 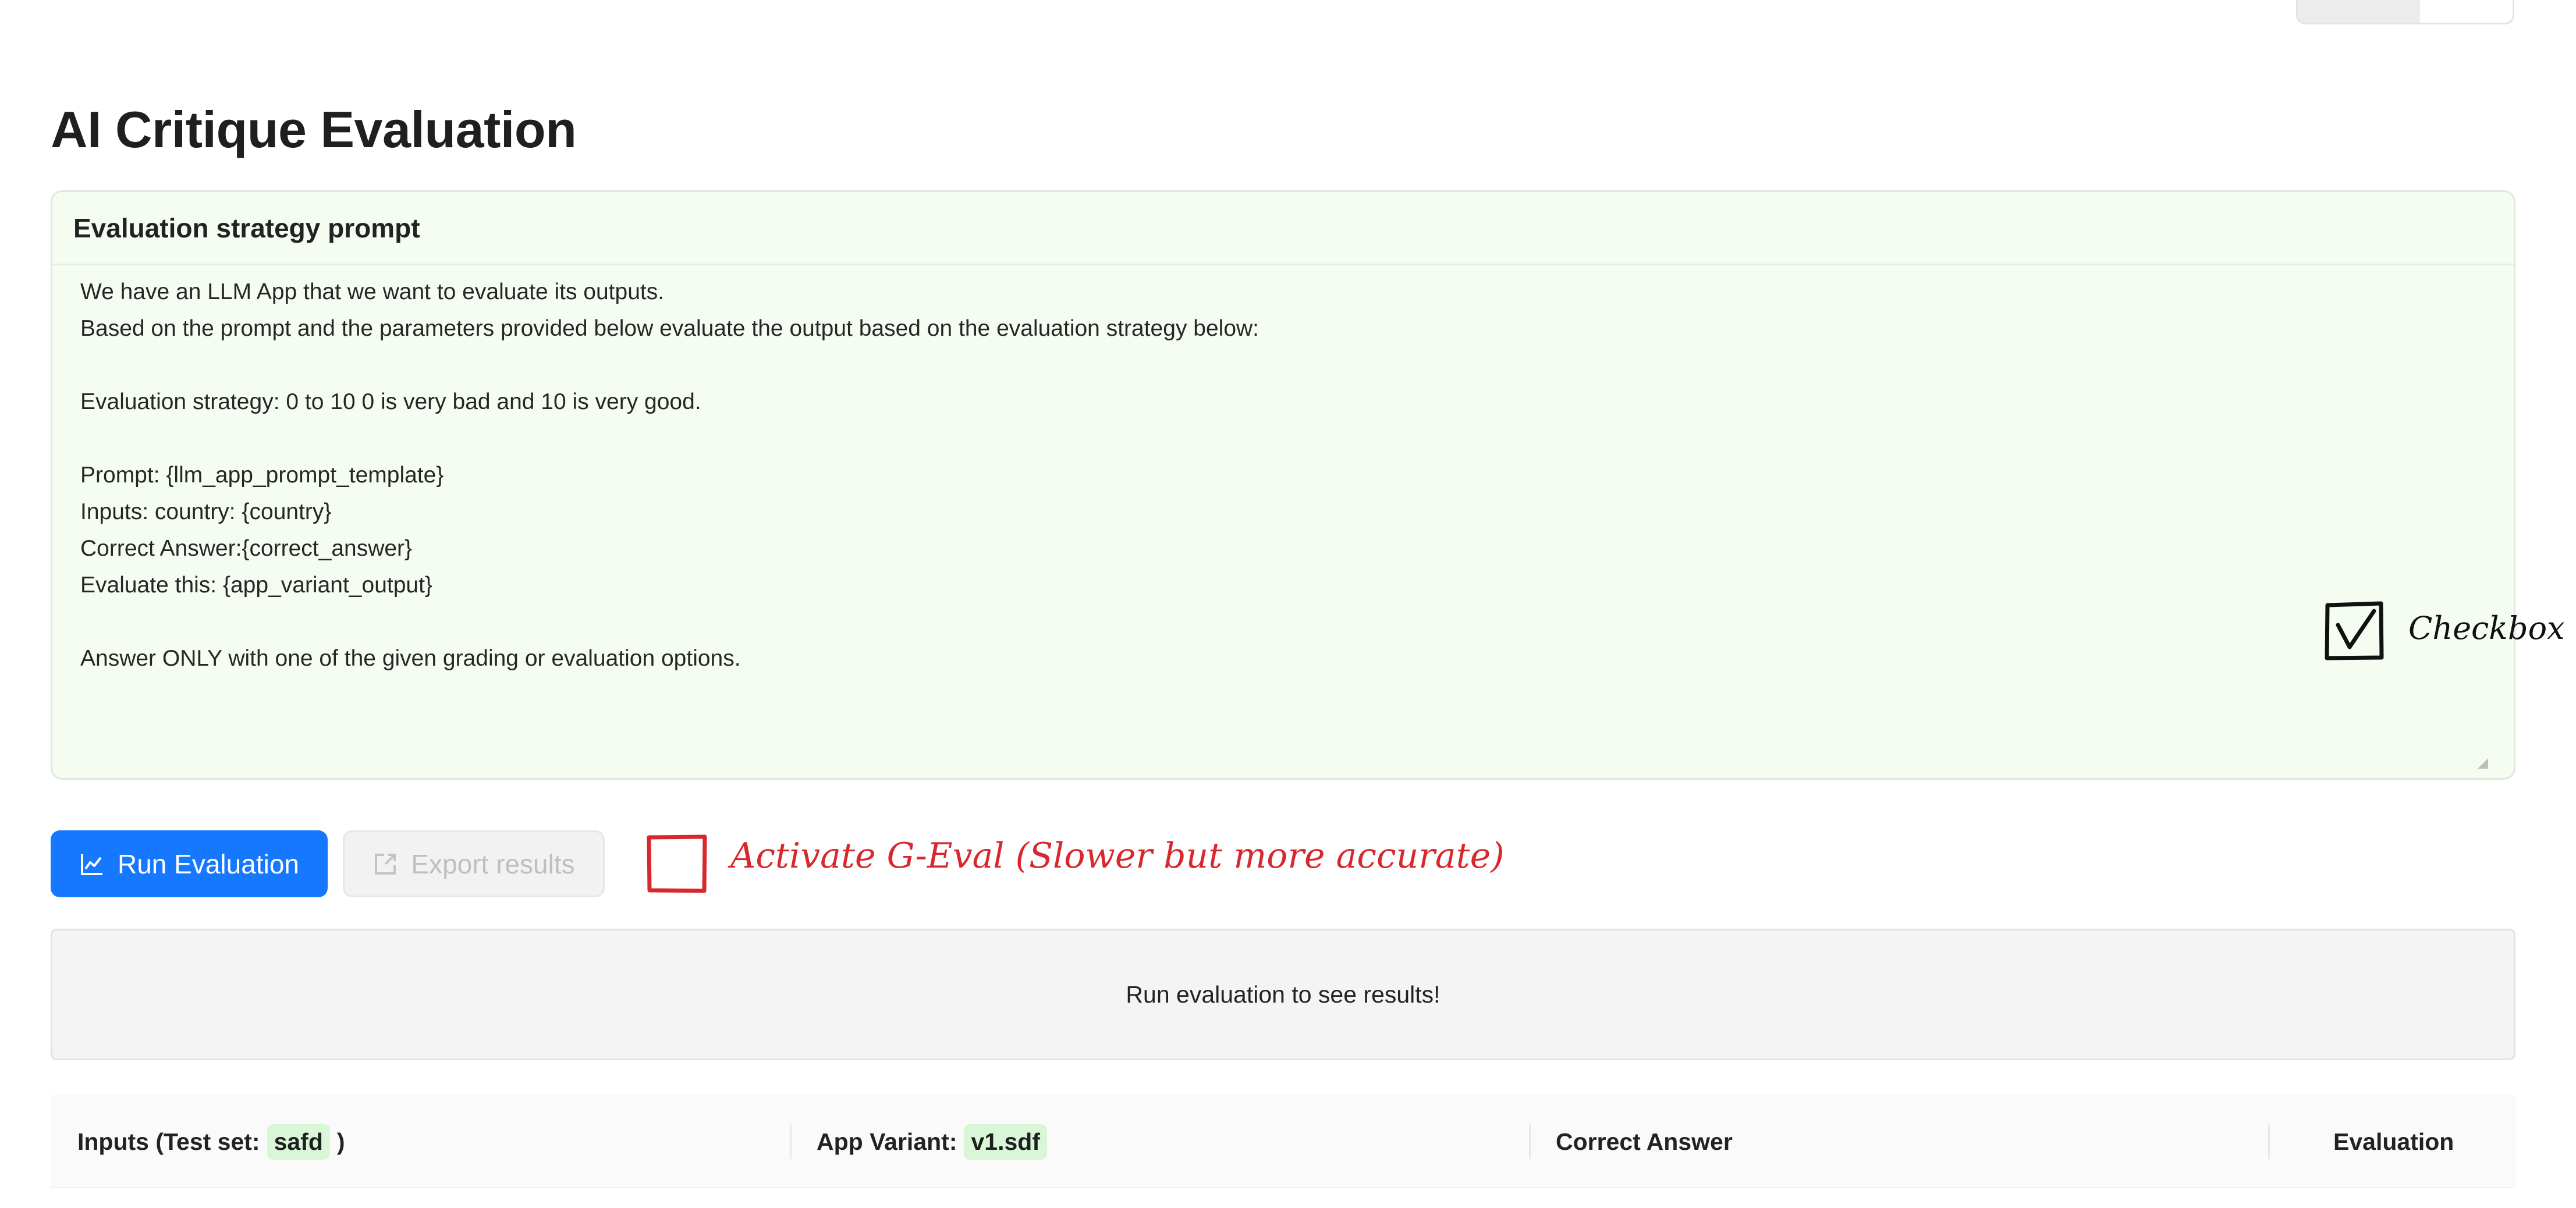 I want to click on inputs-header-suffix: ), so click(x=340, y=1141).